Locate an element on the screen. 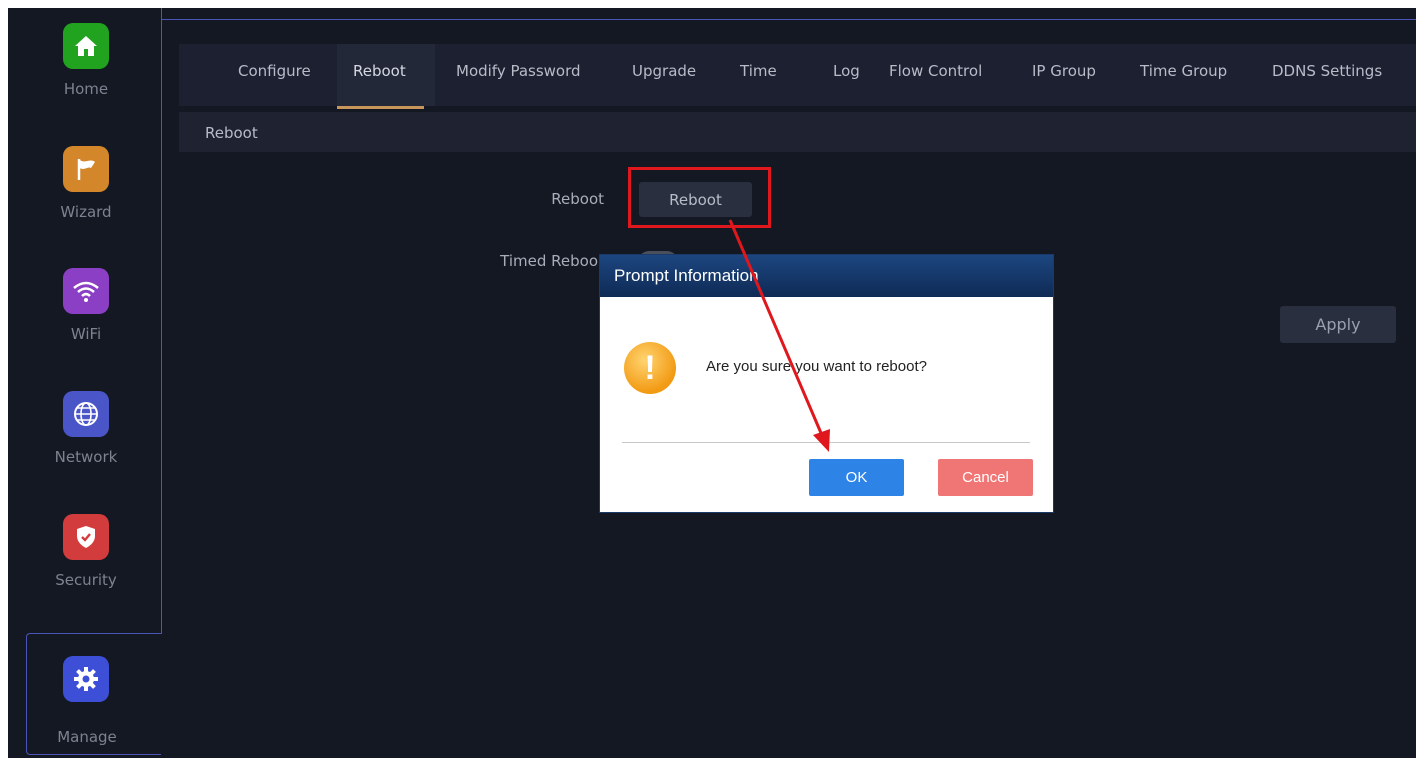 Image resolution: width=1416 pixels, height=758 pixels. sidebar-item-home: Home is located at coordinates (93, 69).